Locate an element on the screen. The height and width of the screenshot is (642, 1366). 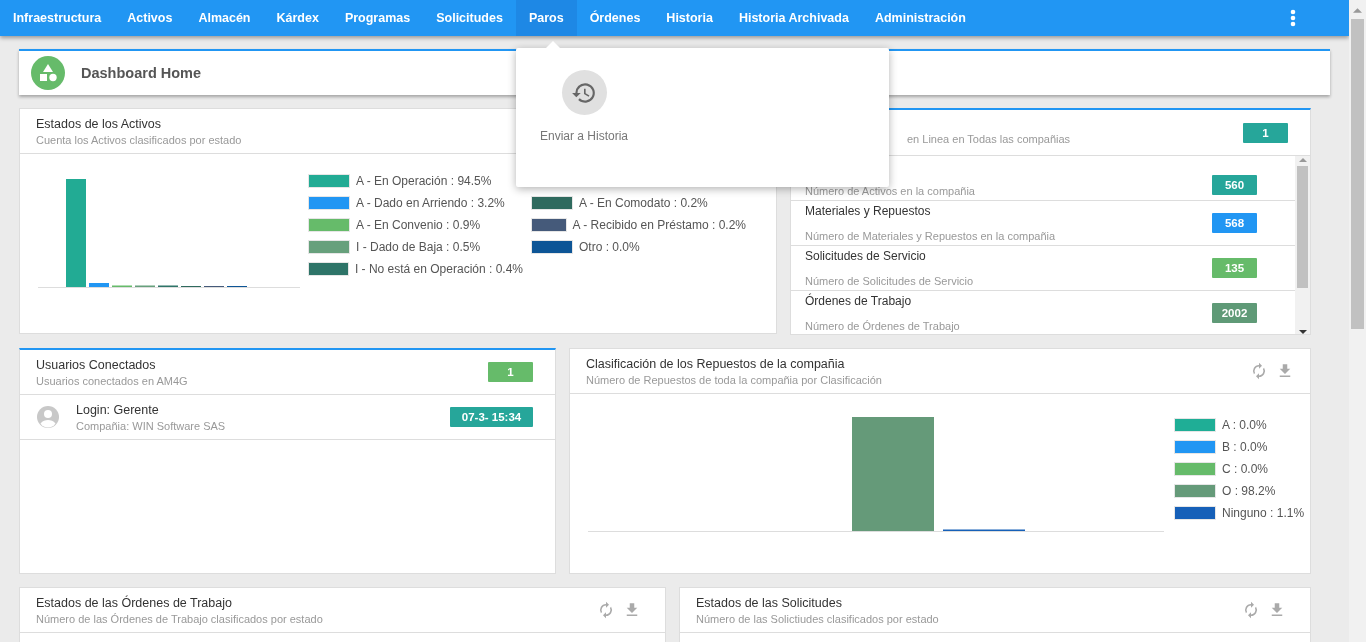
nav-tab: Almacén is located at coordinates (224, 18).